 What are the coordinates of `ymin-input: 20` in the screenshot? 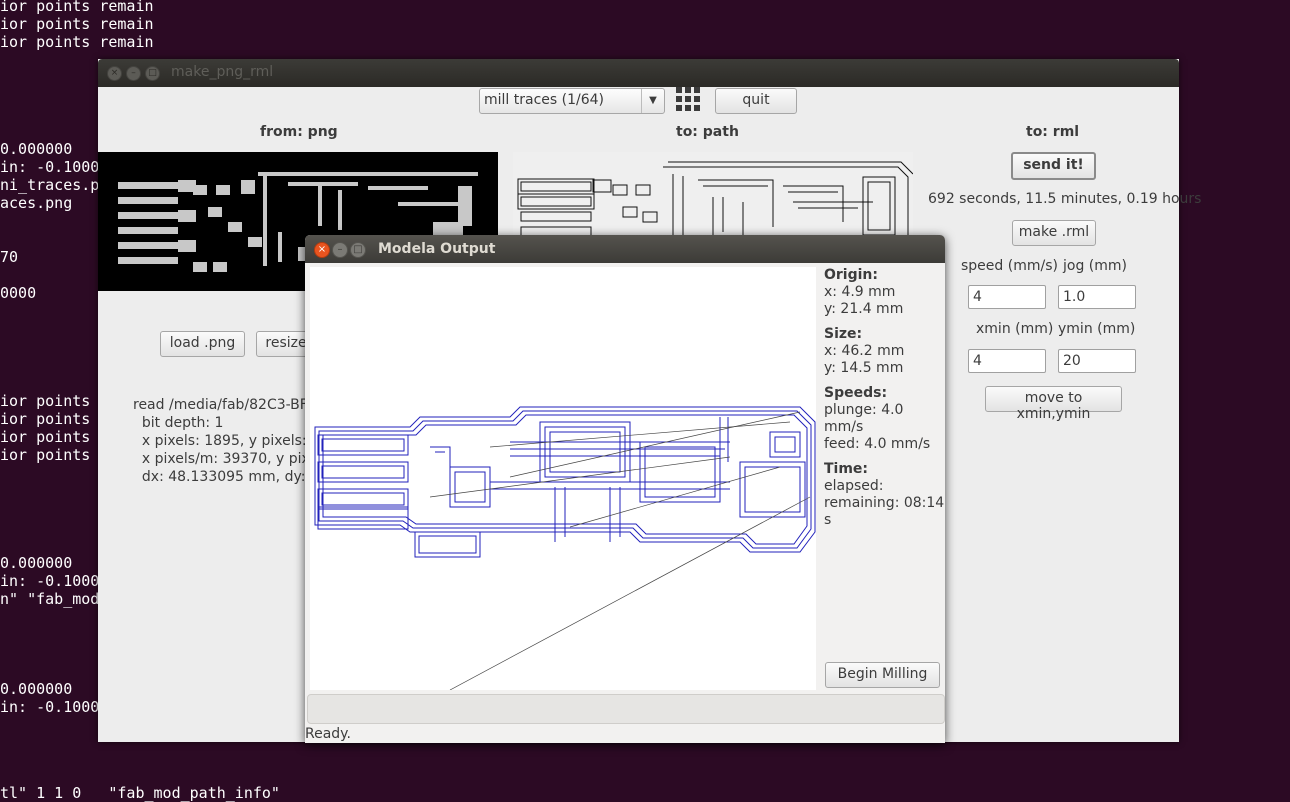 It's located at (1097, 361).